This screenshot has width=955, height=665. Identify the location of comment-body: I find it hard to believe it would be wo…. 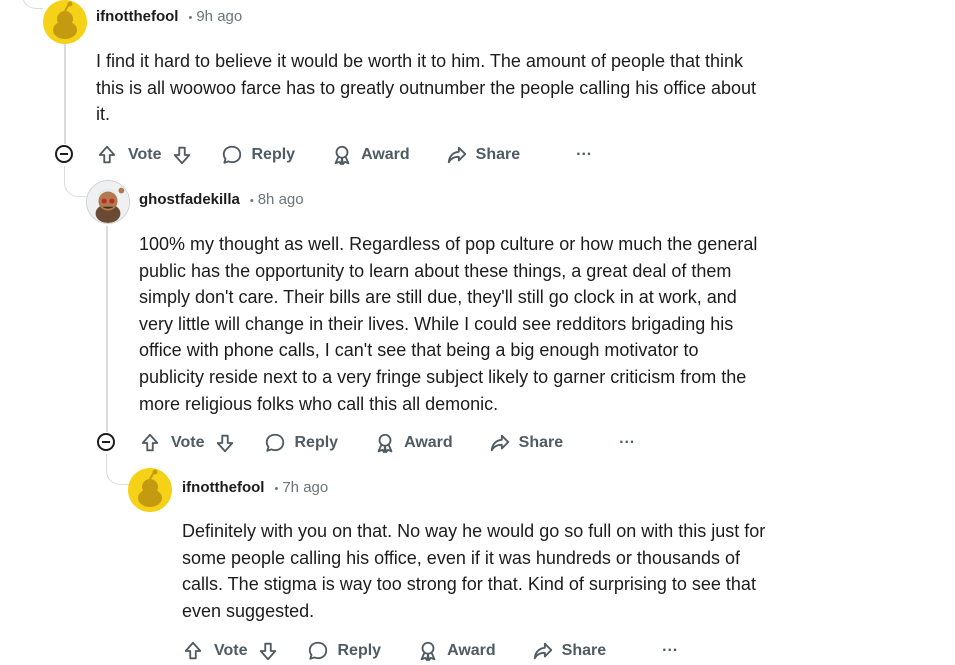
(426, 88).